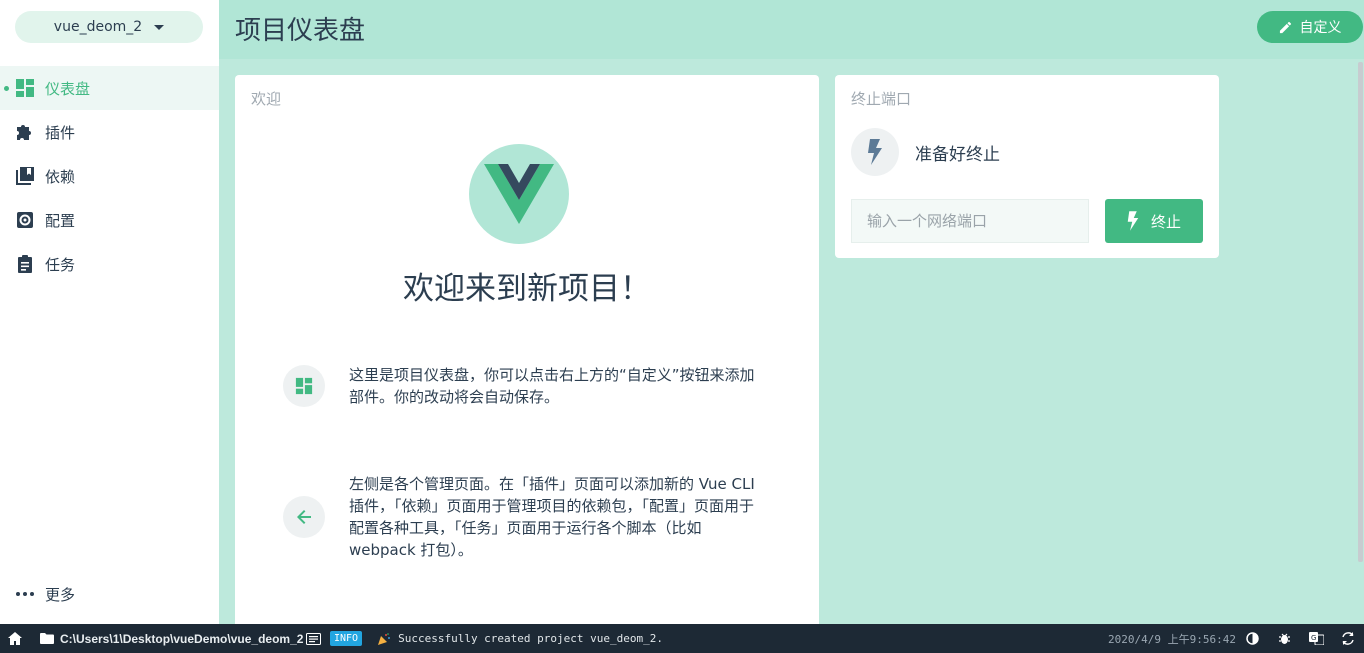 The width and height of the screenshot is (1364, 653). I want to click on kill-status: 准备好终止, so click(925, 152).